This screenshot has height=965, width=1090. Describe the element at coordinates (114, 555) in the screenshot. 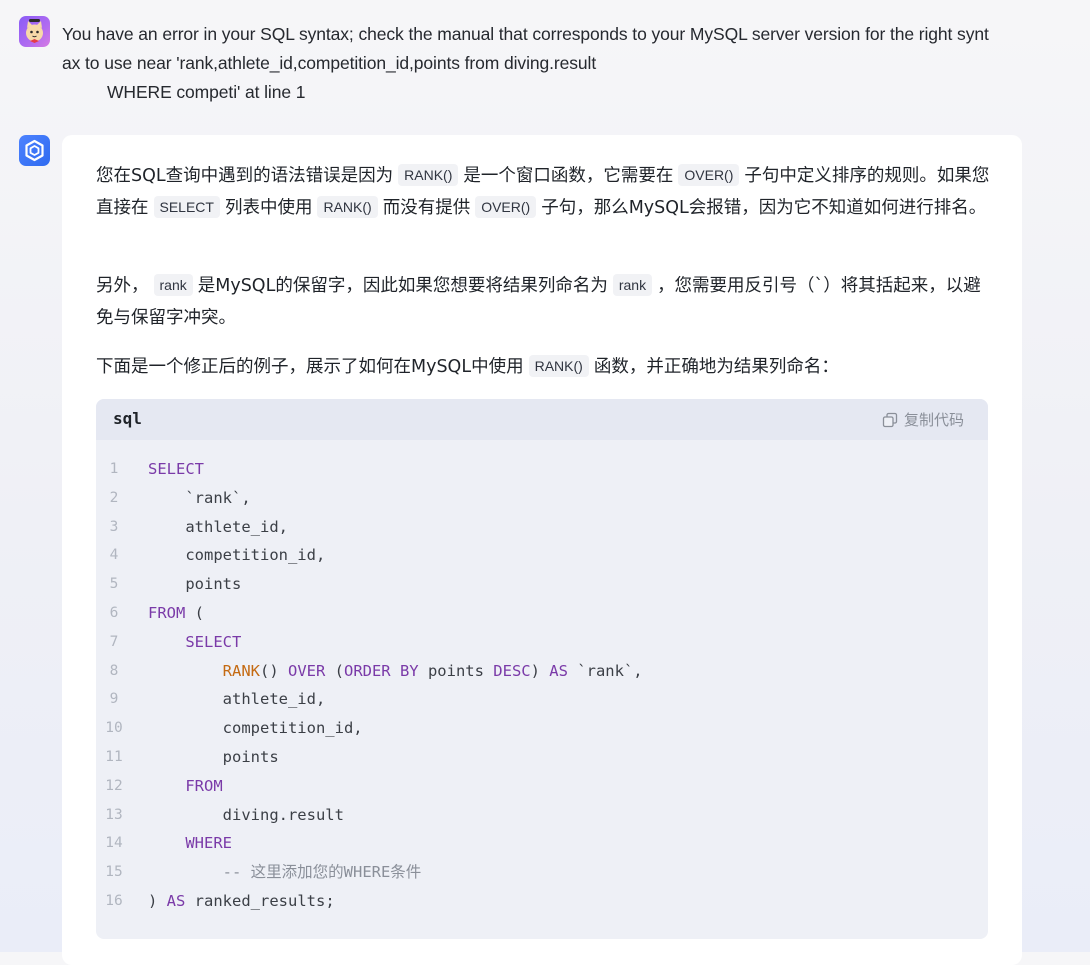

I see `line-number: 4` at that location.